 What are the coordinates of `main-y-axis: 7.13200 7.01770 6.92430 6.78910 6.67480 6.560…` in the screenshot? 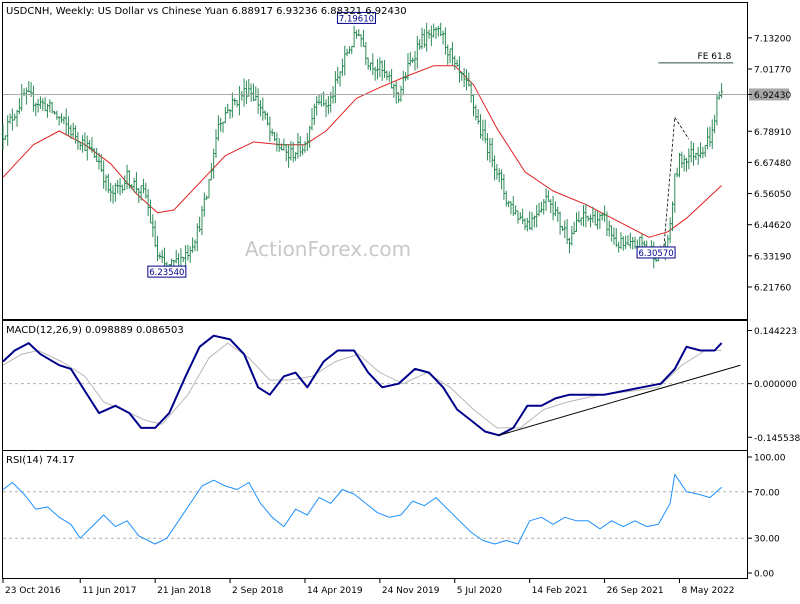 It's located at (769, 163).